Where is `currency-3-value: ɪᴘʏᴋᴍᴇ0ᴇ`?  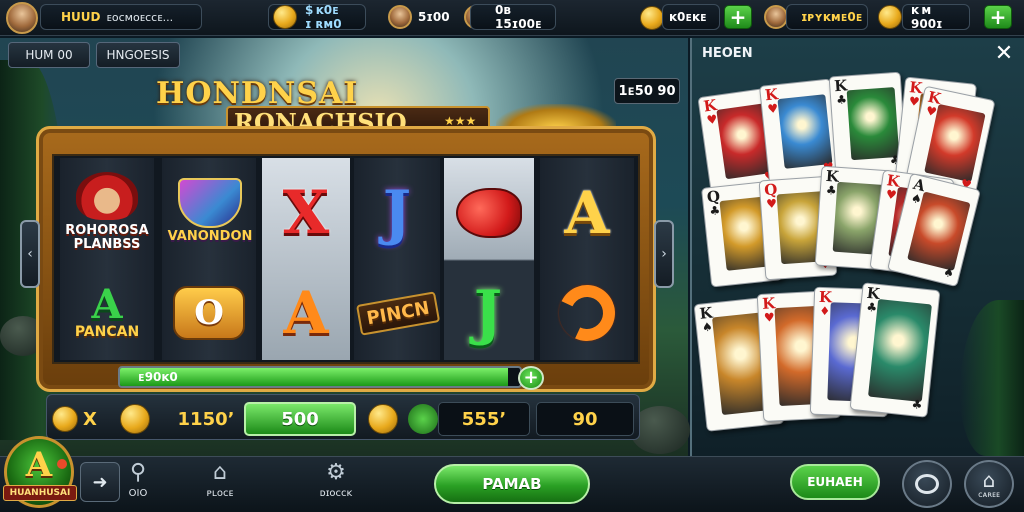 currency-3-value: ɪᴘʏᴋᴍᴇ0ᴇ is located at coordinates (832, 17).